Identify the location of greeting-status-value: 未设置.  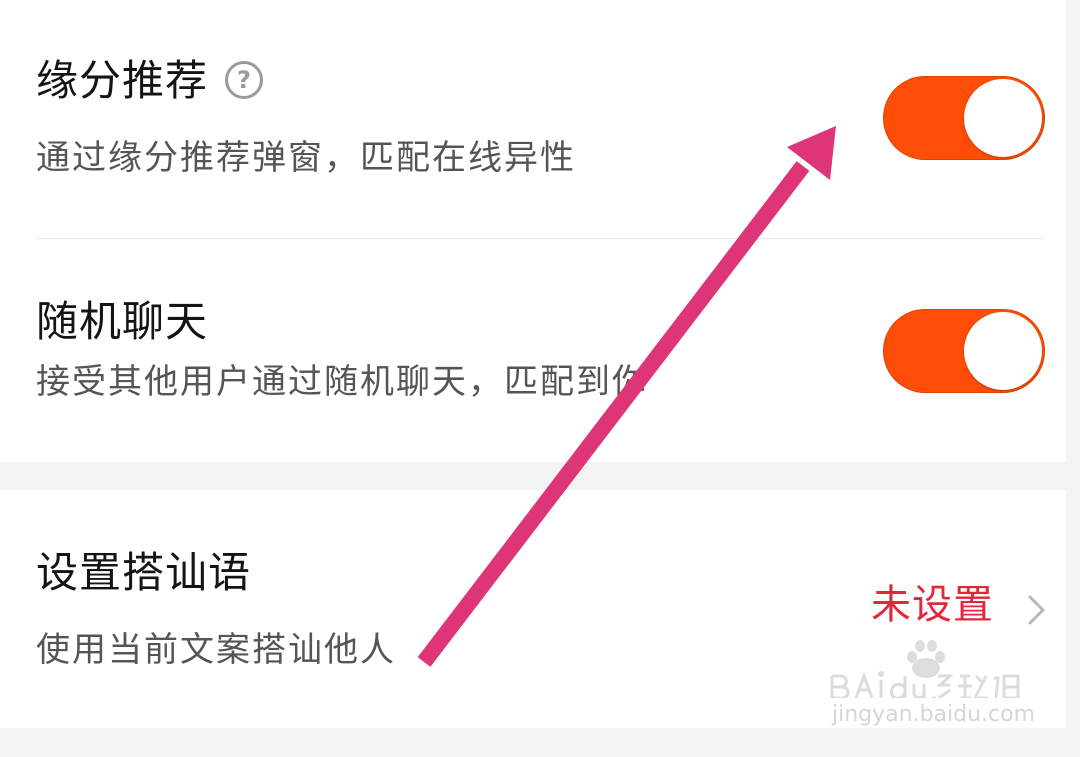
(932, 605).